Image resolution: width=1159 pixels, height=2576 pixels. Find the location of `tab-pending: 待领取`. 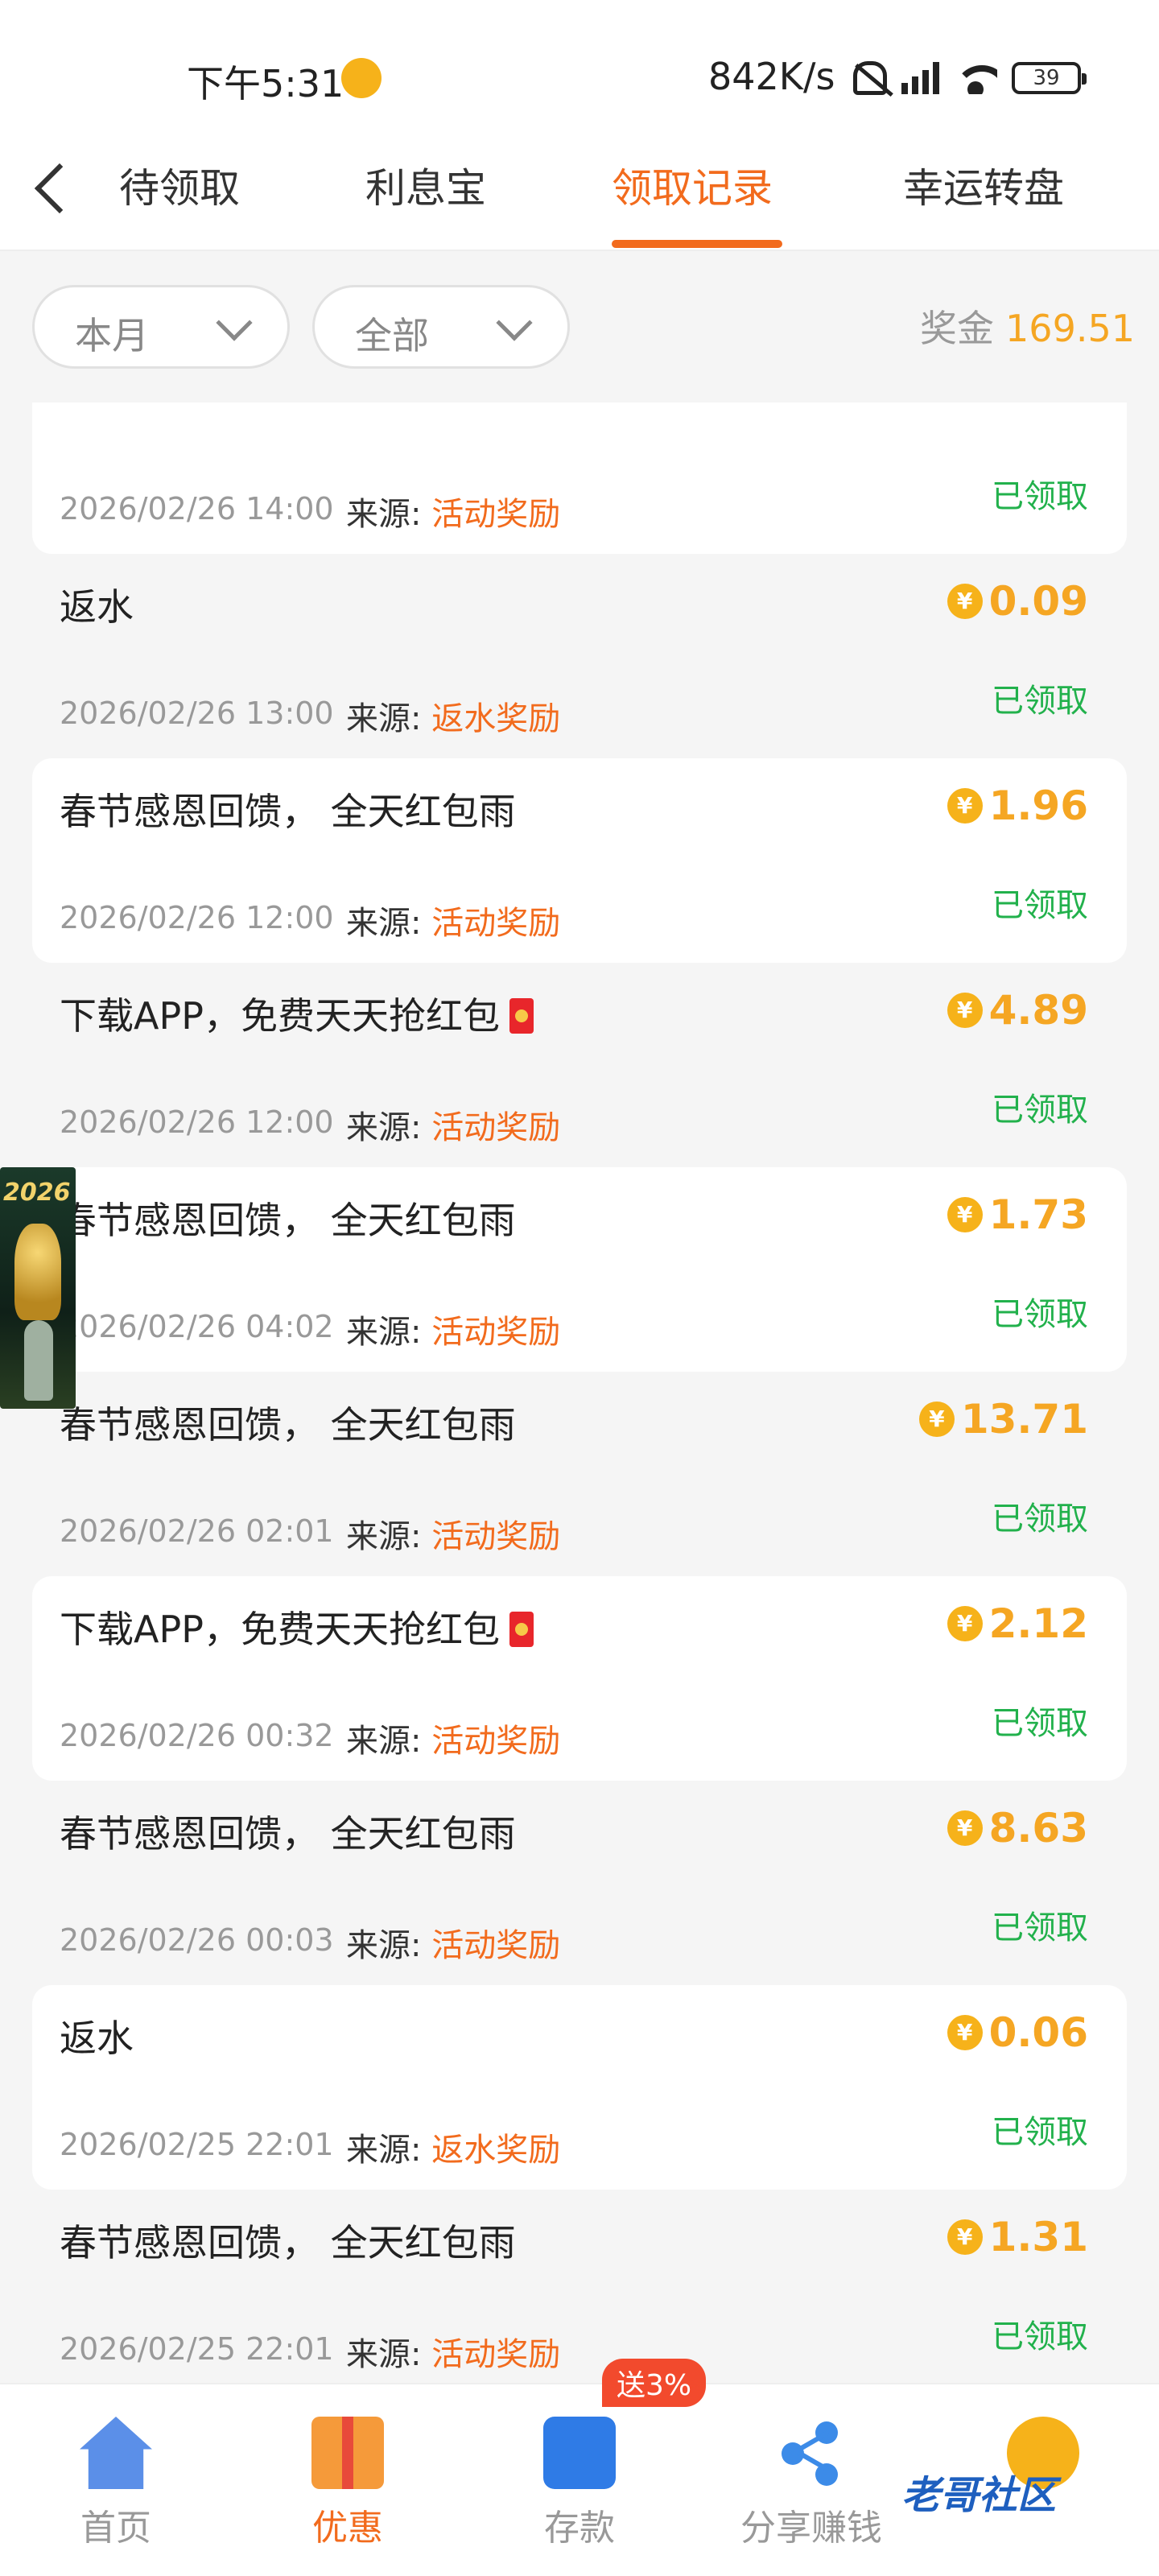

tab-pending: 待领取 is located at coordinates (179, 185).